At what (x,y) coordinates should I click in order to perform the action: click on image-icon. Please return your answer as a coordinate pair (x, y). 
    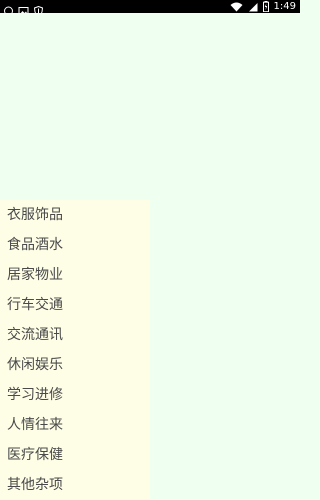
    Looking at the image, I should click on (23, 8).